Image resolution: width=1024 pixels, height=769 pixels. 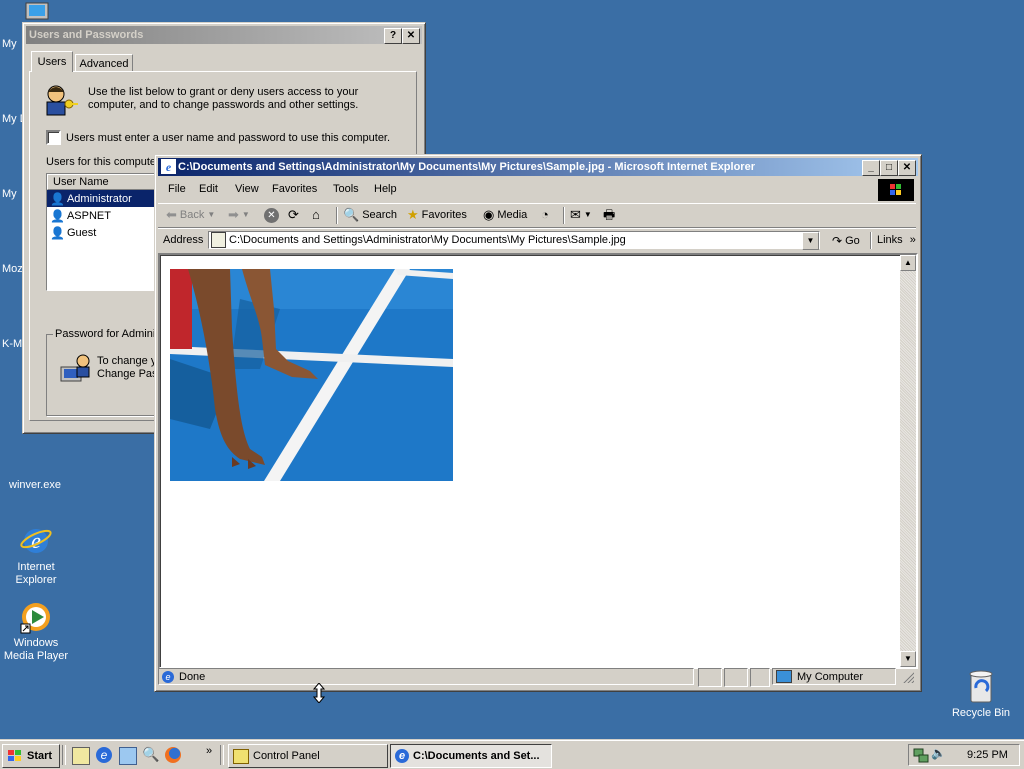 I want to click on refresh-button: ⟳, so click(x=293, y=215).